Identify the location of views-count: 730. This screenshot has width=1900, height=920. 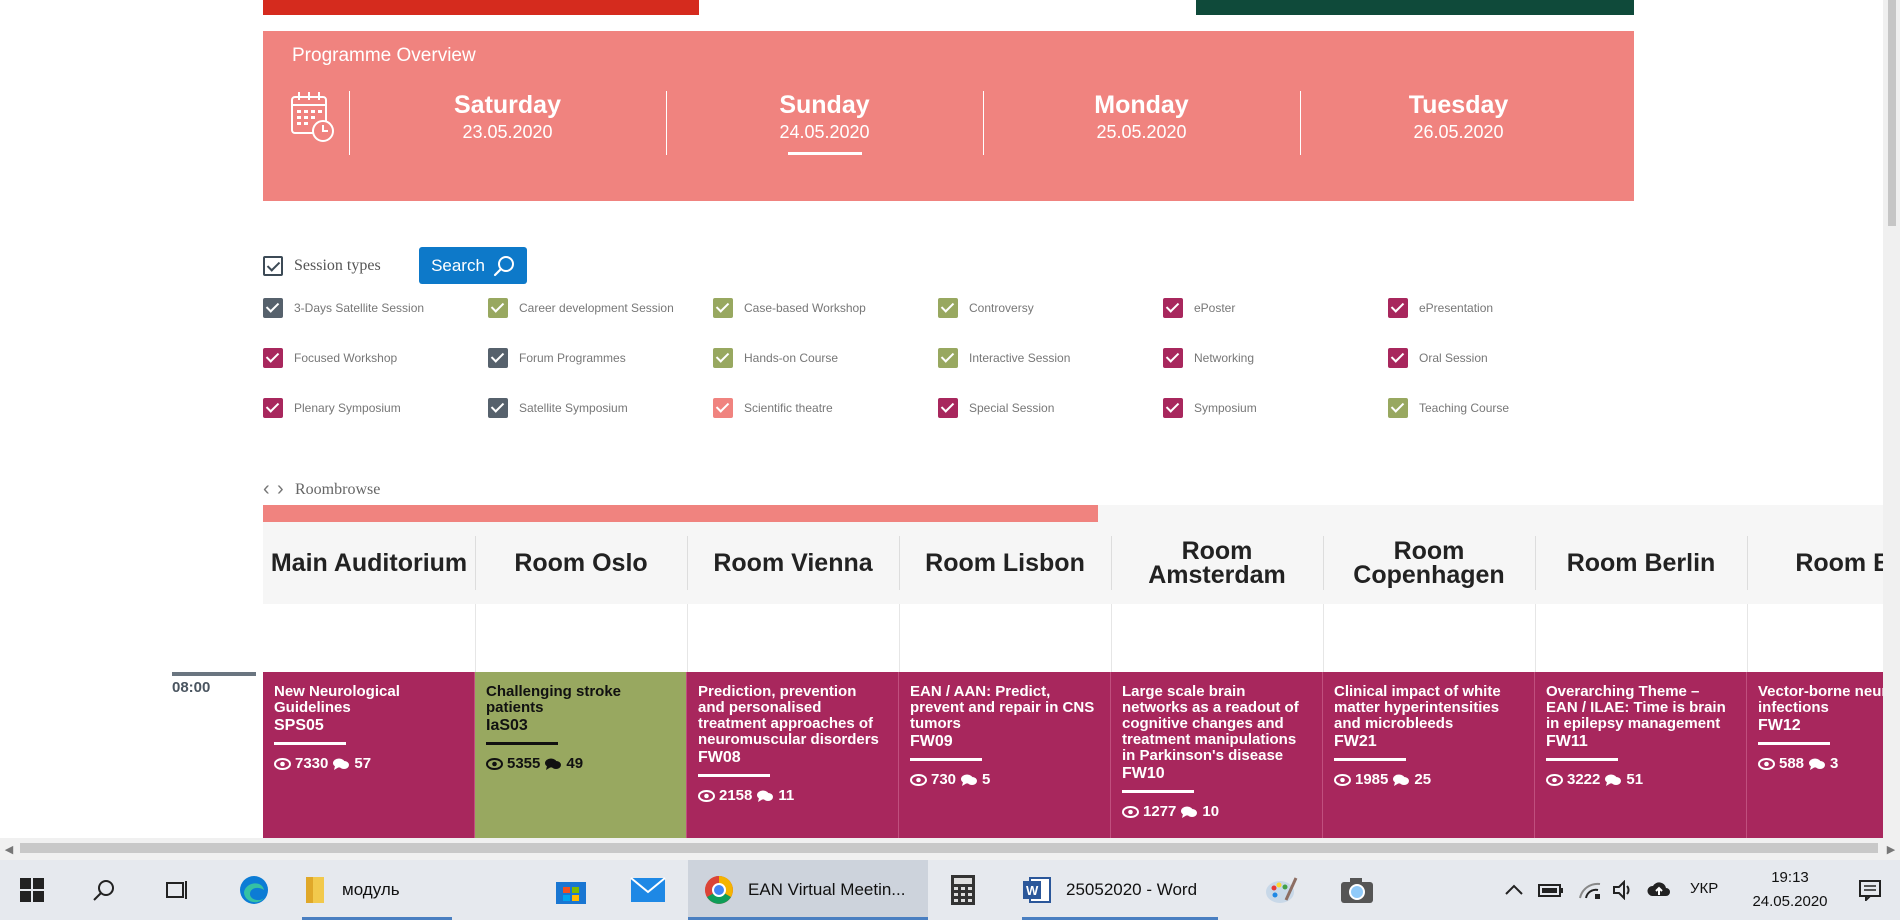
(944, 779).